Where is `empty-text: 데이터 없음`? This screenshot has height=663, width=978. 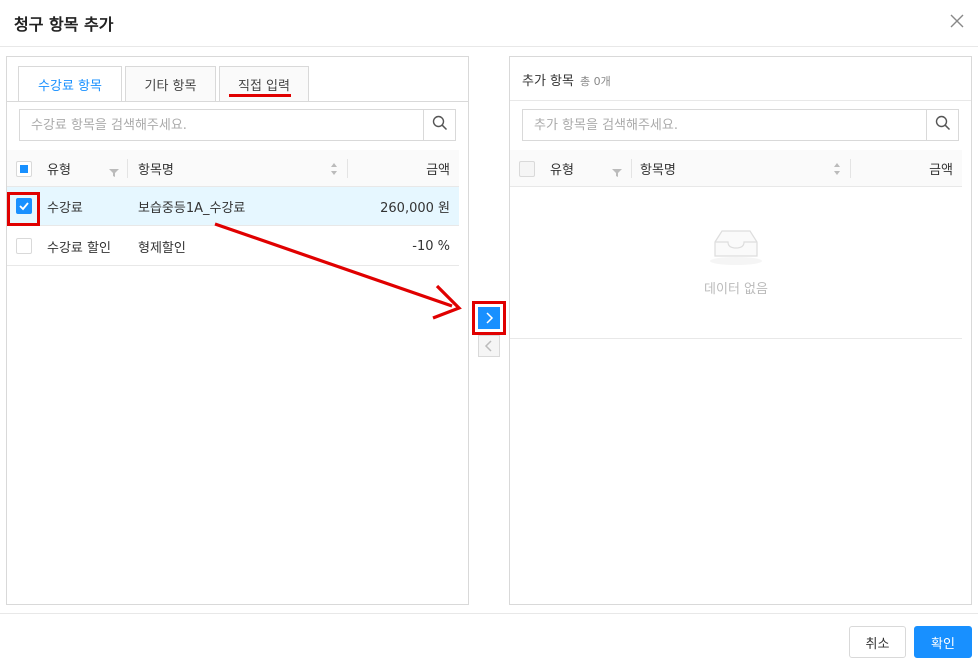 empty-text: 데이터 없음 is located at coordinates (736, 289).